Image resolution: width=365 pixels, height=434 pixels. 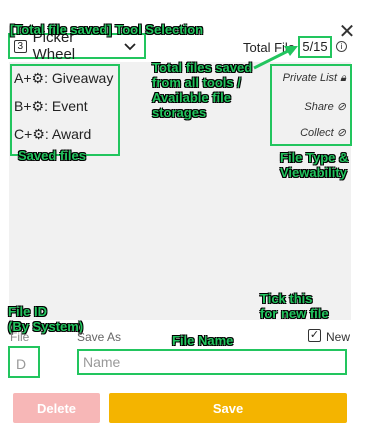 I want to click on file-prefix: C, so click(x=19, y=134).